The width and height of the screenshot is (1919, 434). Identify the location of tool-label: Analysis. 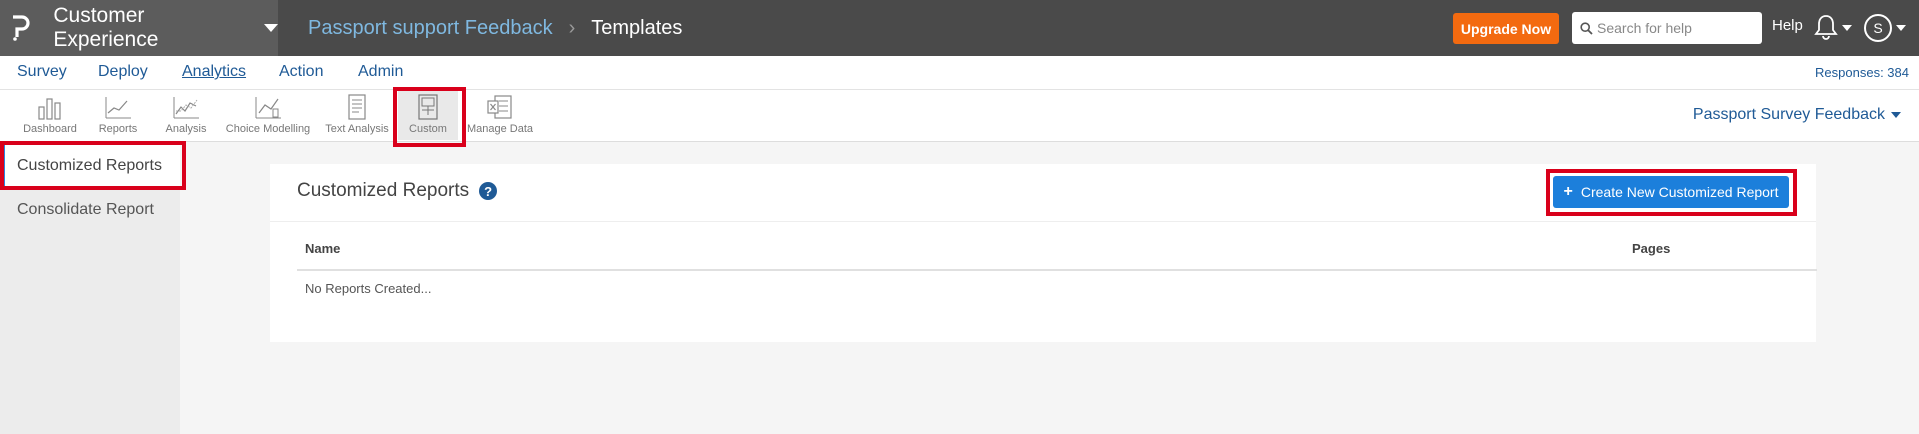
(186, 129).